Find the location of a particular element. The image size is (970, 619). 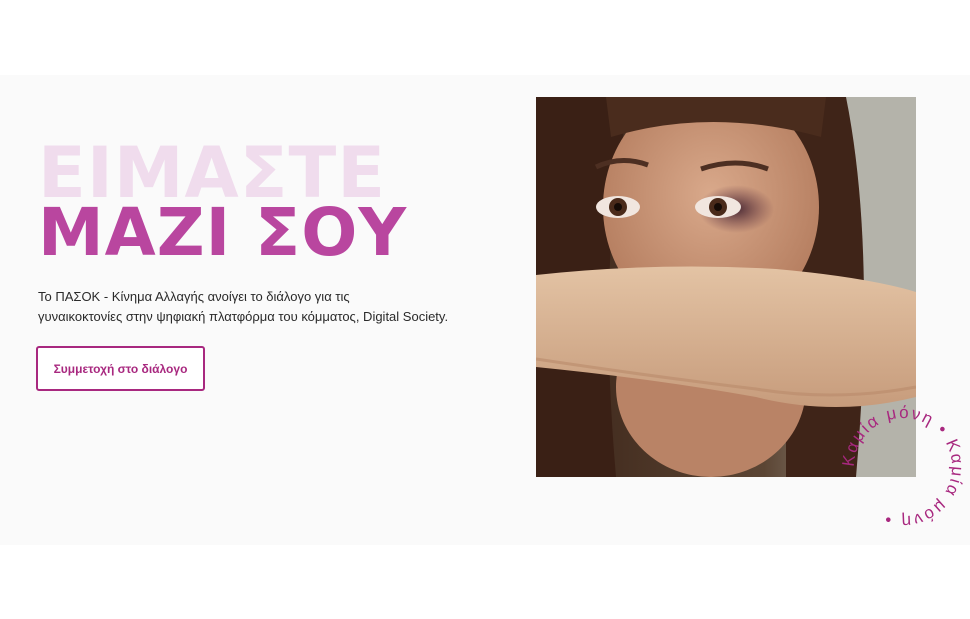

headline-line2: ΜΑΖΙ ΣΟΥ is located at coordinates (223, 232).